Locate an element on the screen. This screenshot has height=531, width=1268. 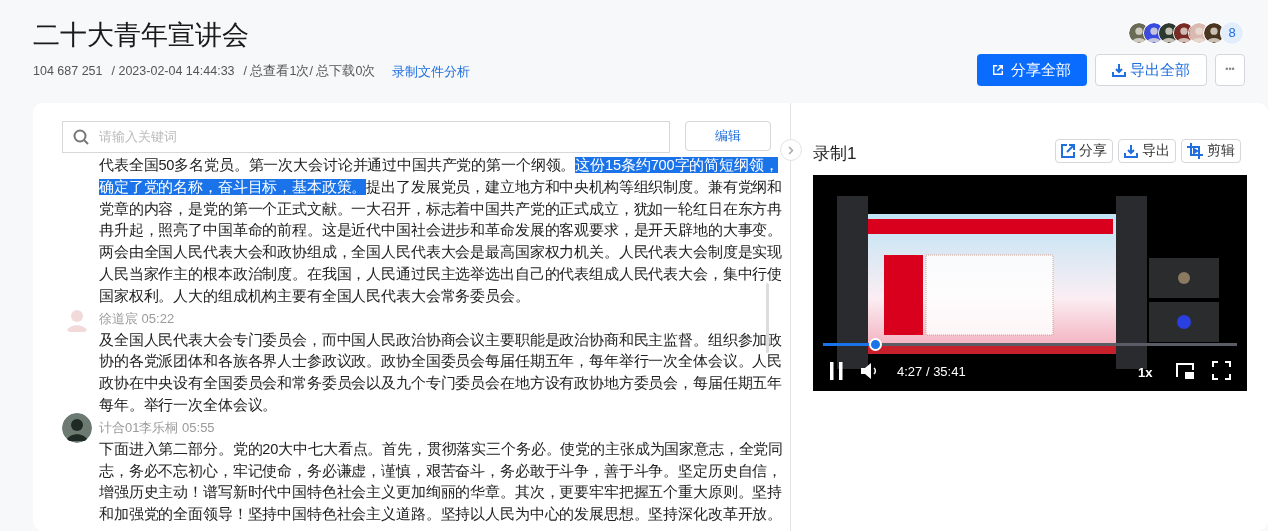
more-button: ••• is located at coordinates (1230, 70).